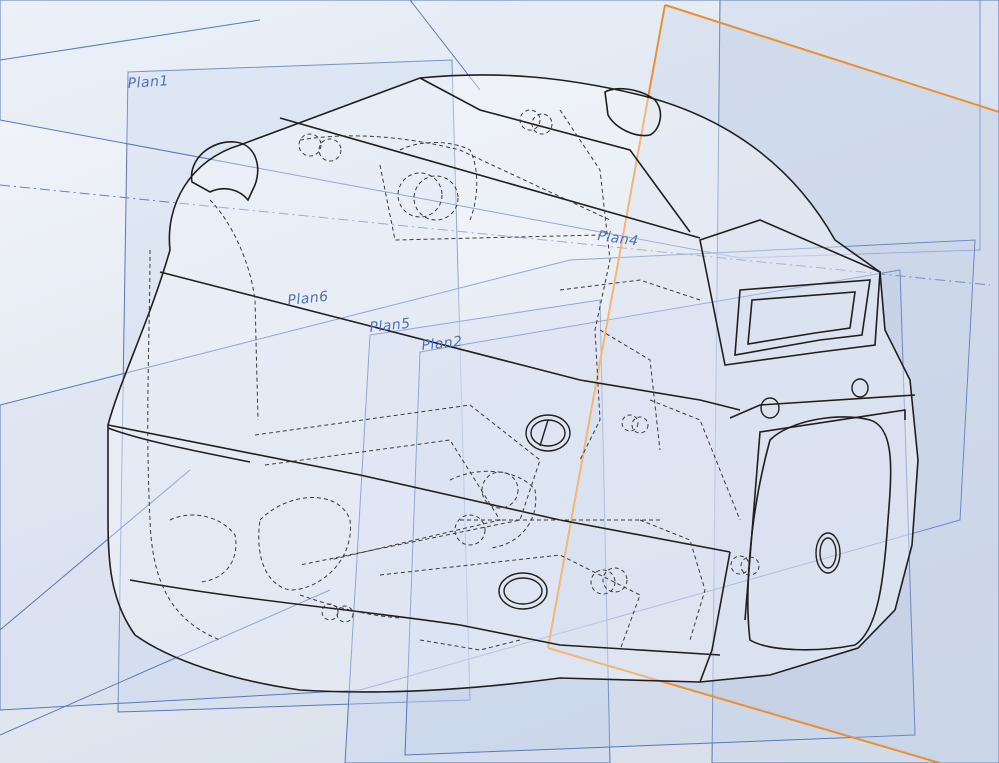  Describe the element at coordinates (148, 82) in the screenshot. I see `plane-label-plan1: Plan1` at that location.